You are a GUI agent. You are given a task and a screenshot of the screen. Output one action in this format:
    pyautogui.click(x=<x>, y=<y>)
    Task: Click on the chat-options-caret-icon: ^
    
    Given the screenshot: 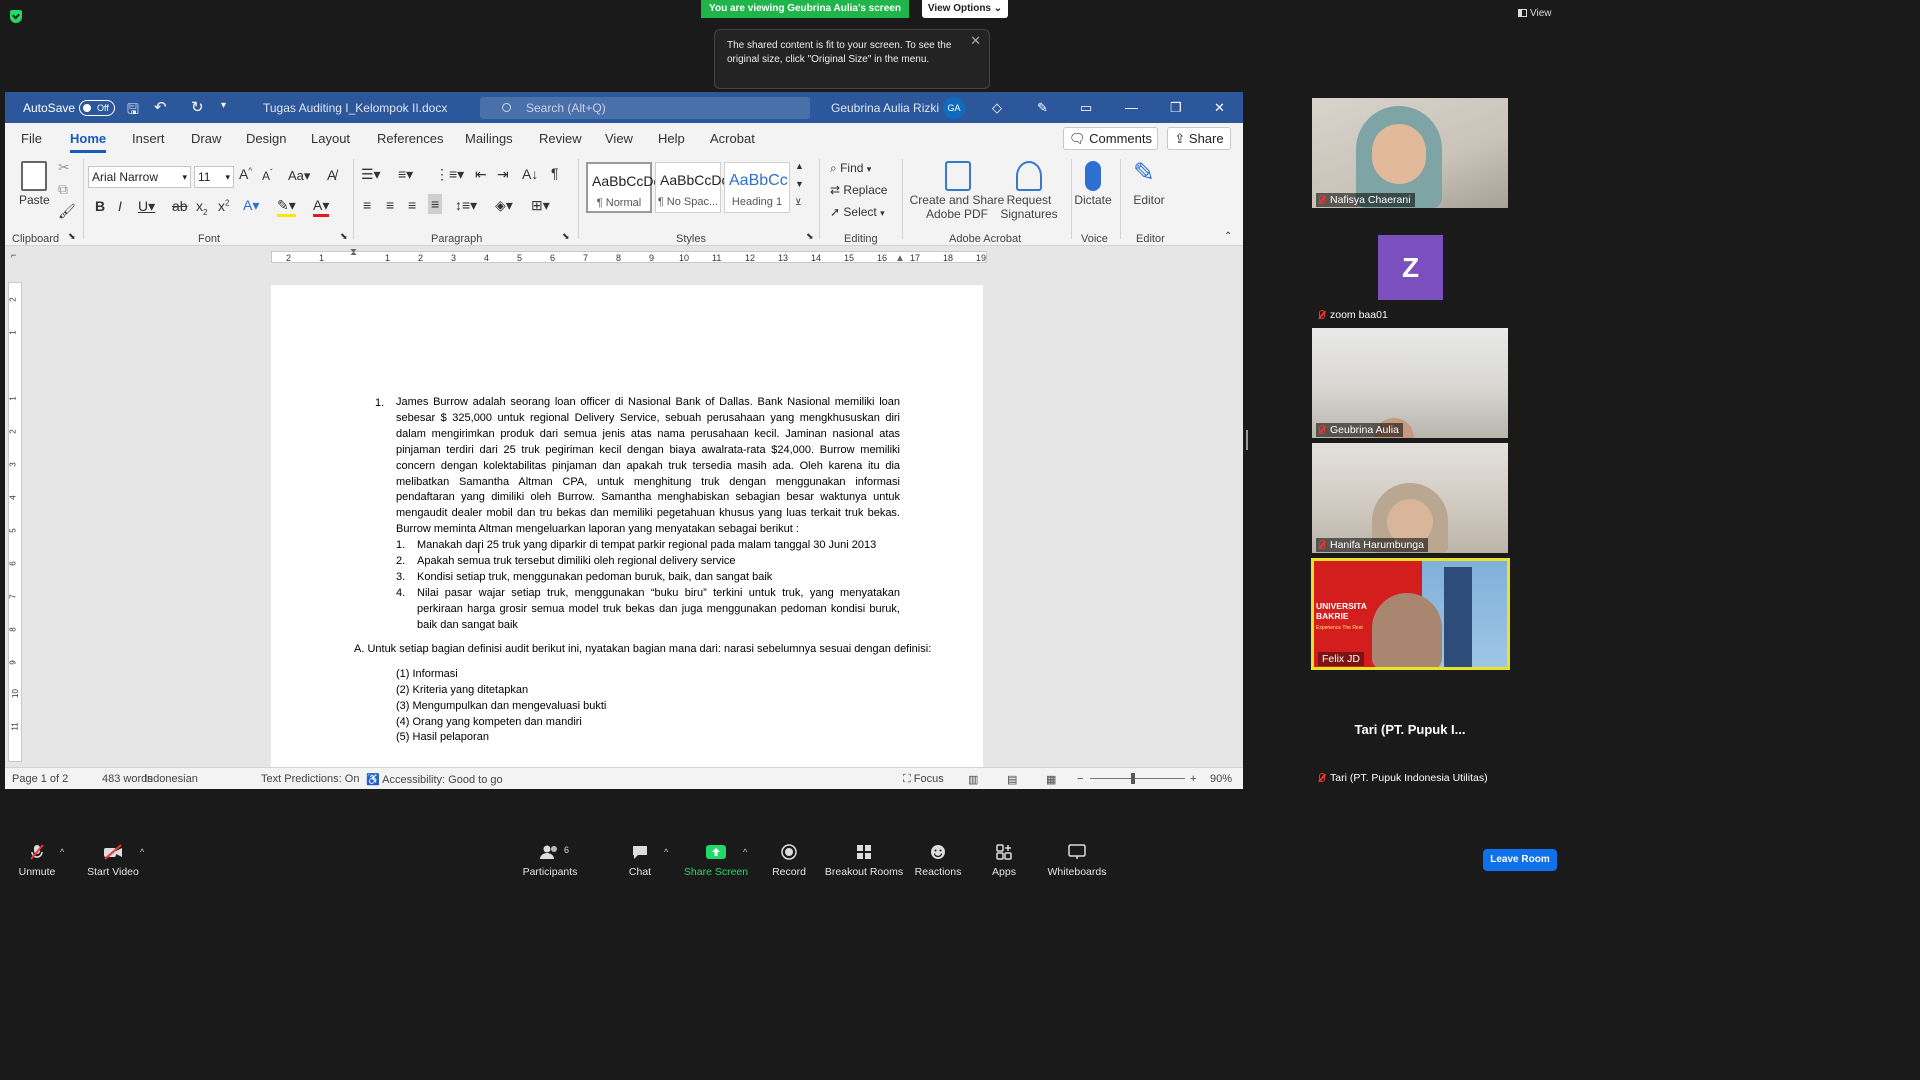 What is the action you would take?
    pyautogui.click(x=666, y=852)
    